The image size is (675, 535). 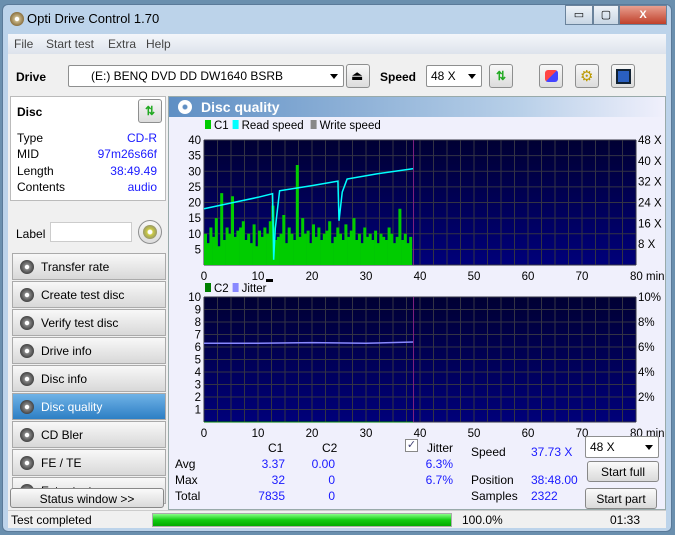 What do you see at coordinates (70, 44) in the screenshot?
I see `menu-start-test: Start test` at bounding box center [70, 44].